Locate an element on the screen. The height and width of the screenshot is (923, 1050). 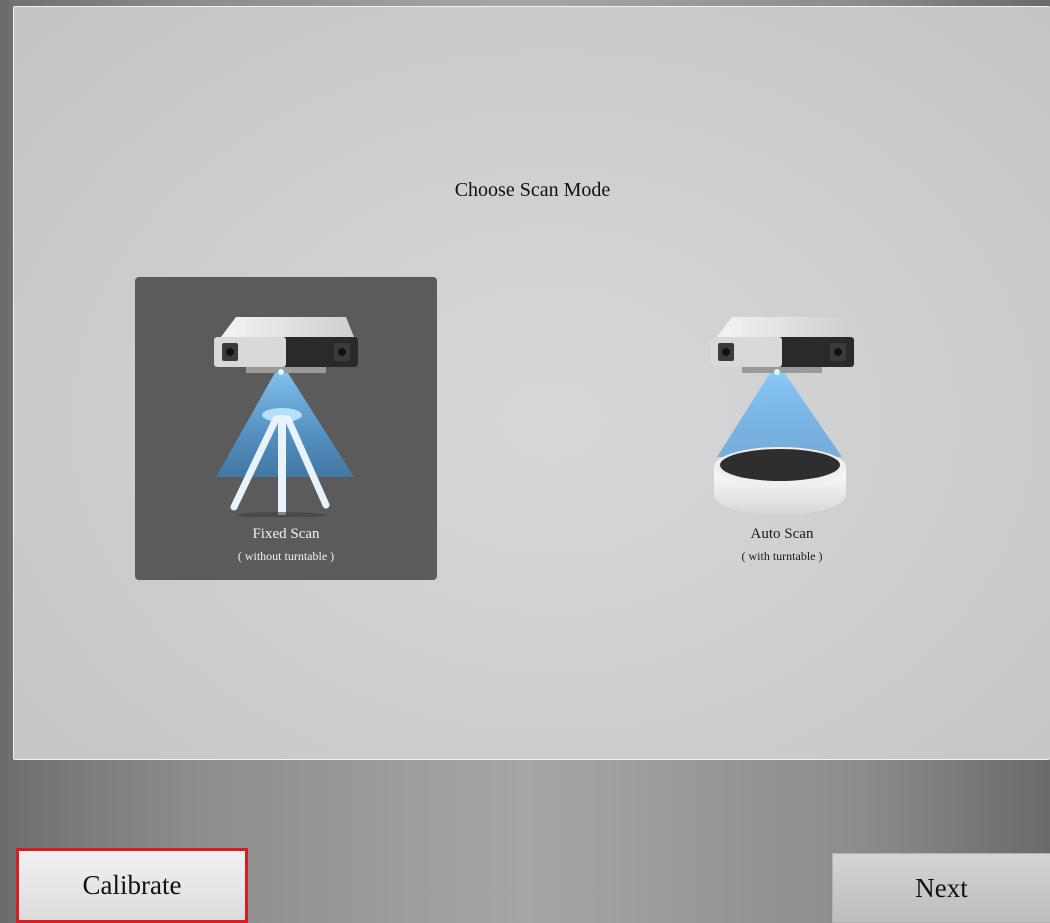
mode-name: Auto Scan is located at coordinates (782, 534).